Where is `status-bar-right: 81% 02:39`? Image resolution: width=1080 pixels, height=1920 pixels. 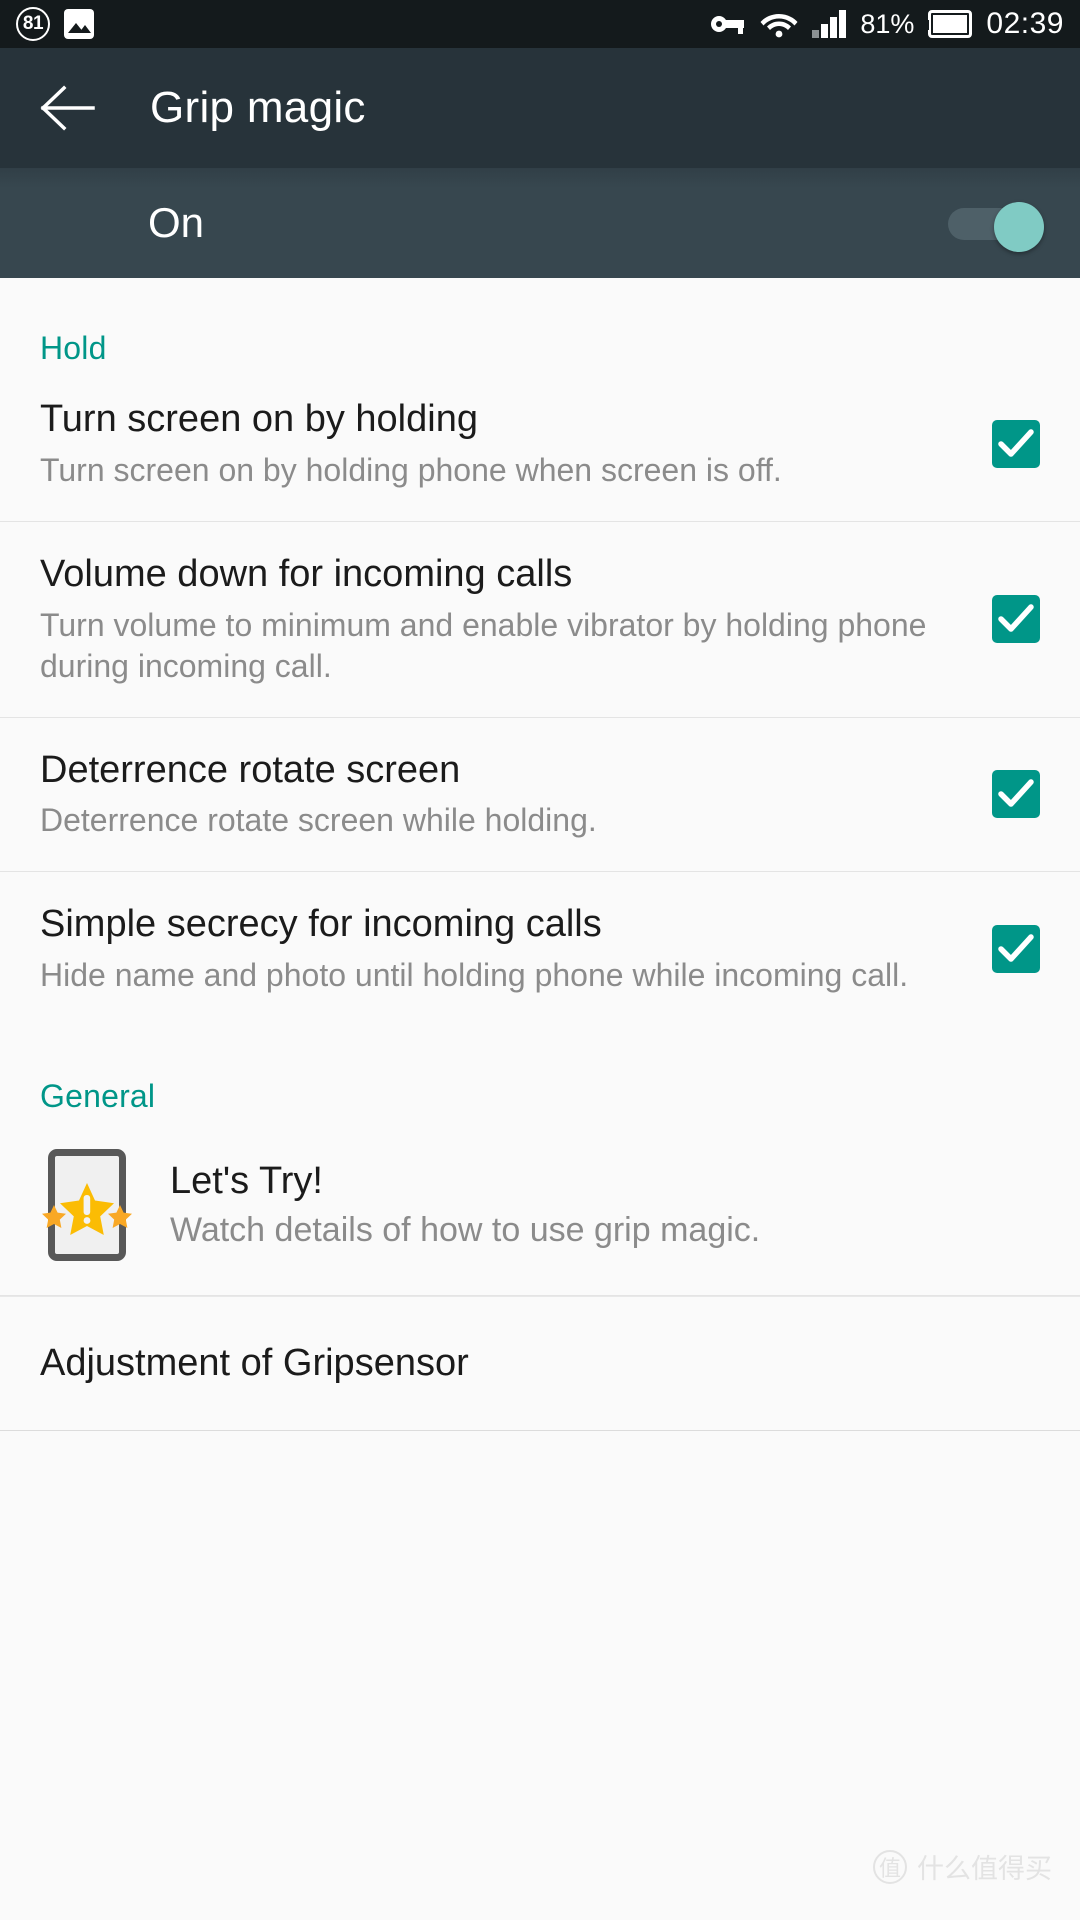 status-bar-right: 81% 02:39 is located at coordinates (887, 24).